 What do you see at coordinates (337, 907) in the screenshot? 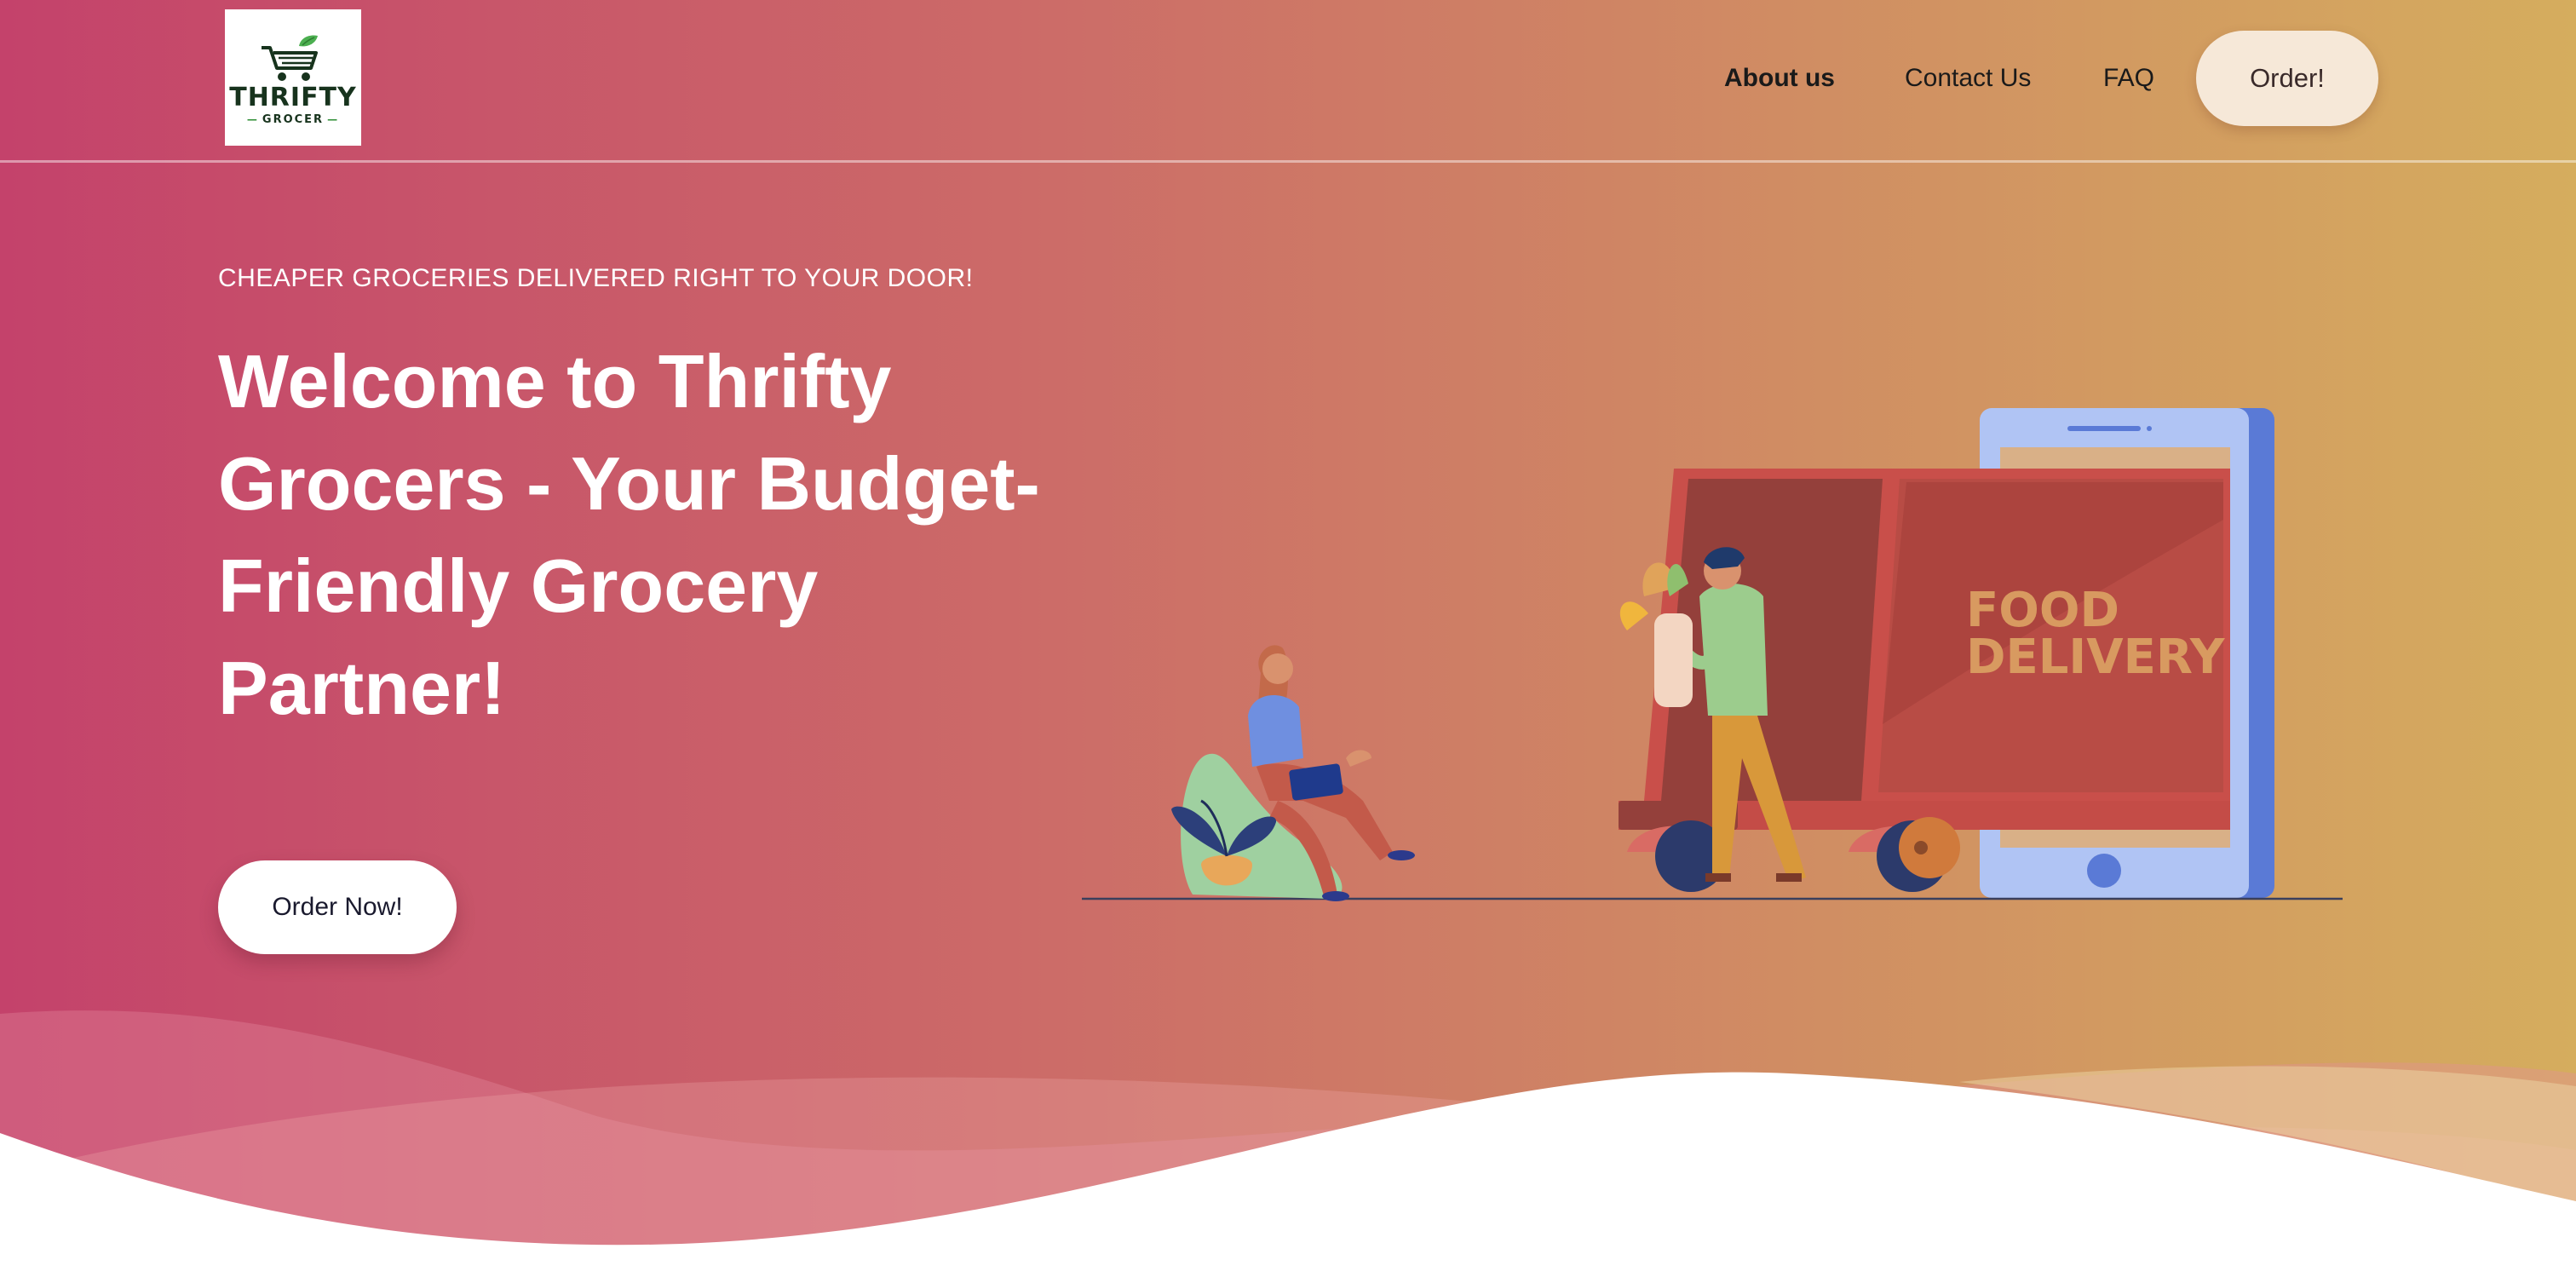
I see `order-now-button: Order Now!` at bounding box center [337, 907].